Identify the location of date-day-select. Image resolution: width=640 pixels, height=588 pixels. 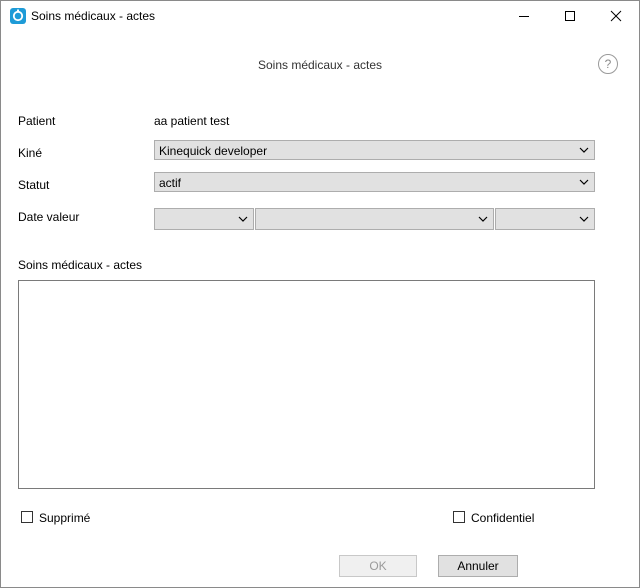
(204, 219).